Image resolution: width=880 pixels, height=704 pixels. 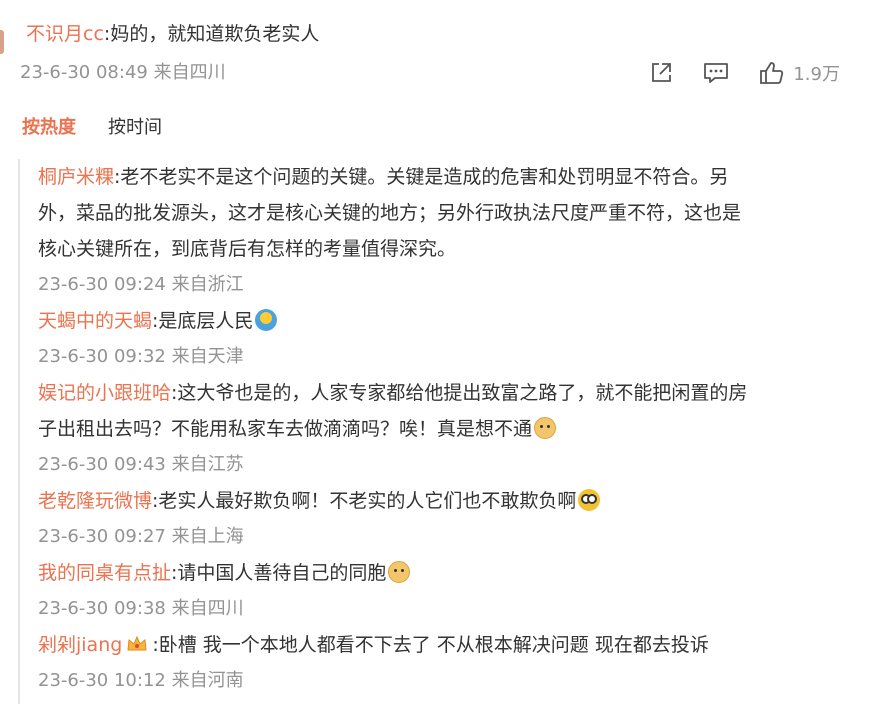 What do you see at coordinates (744, 73) in the screenshot?
I see `comment-actions: 1.9万` at bounding box center [744, 73].